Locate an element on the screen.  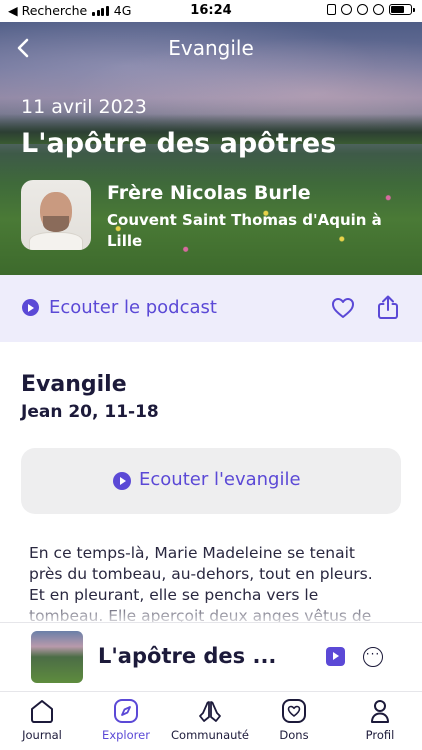
heart-icon is located at coordinates (343, 308).